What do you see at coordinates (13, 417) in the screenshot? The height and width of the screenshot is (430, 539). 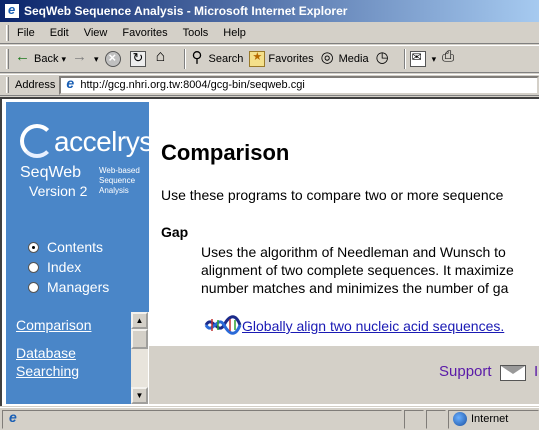 I see `page-status-icon` at bounding box center [13, 417].